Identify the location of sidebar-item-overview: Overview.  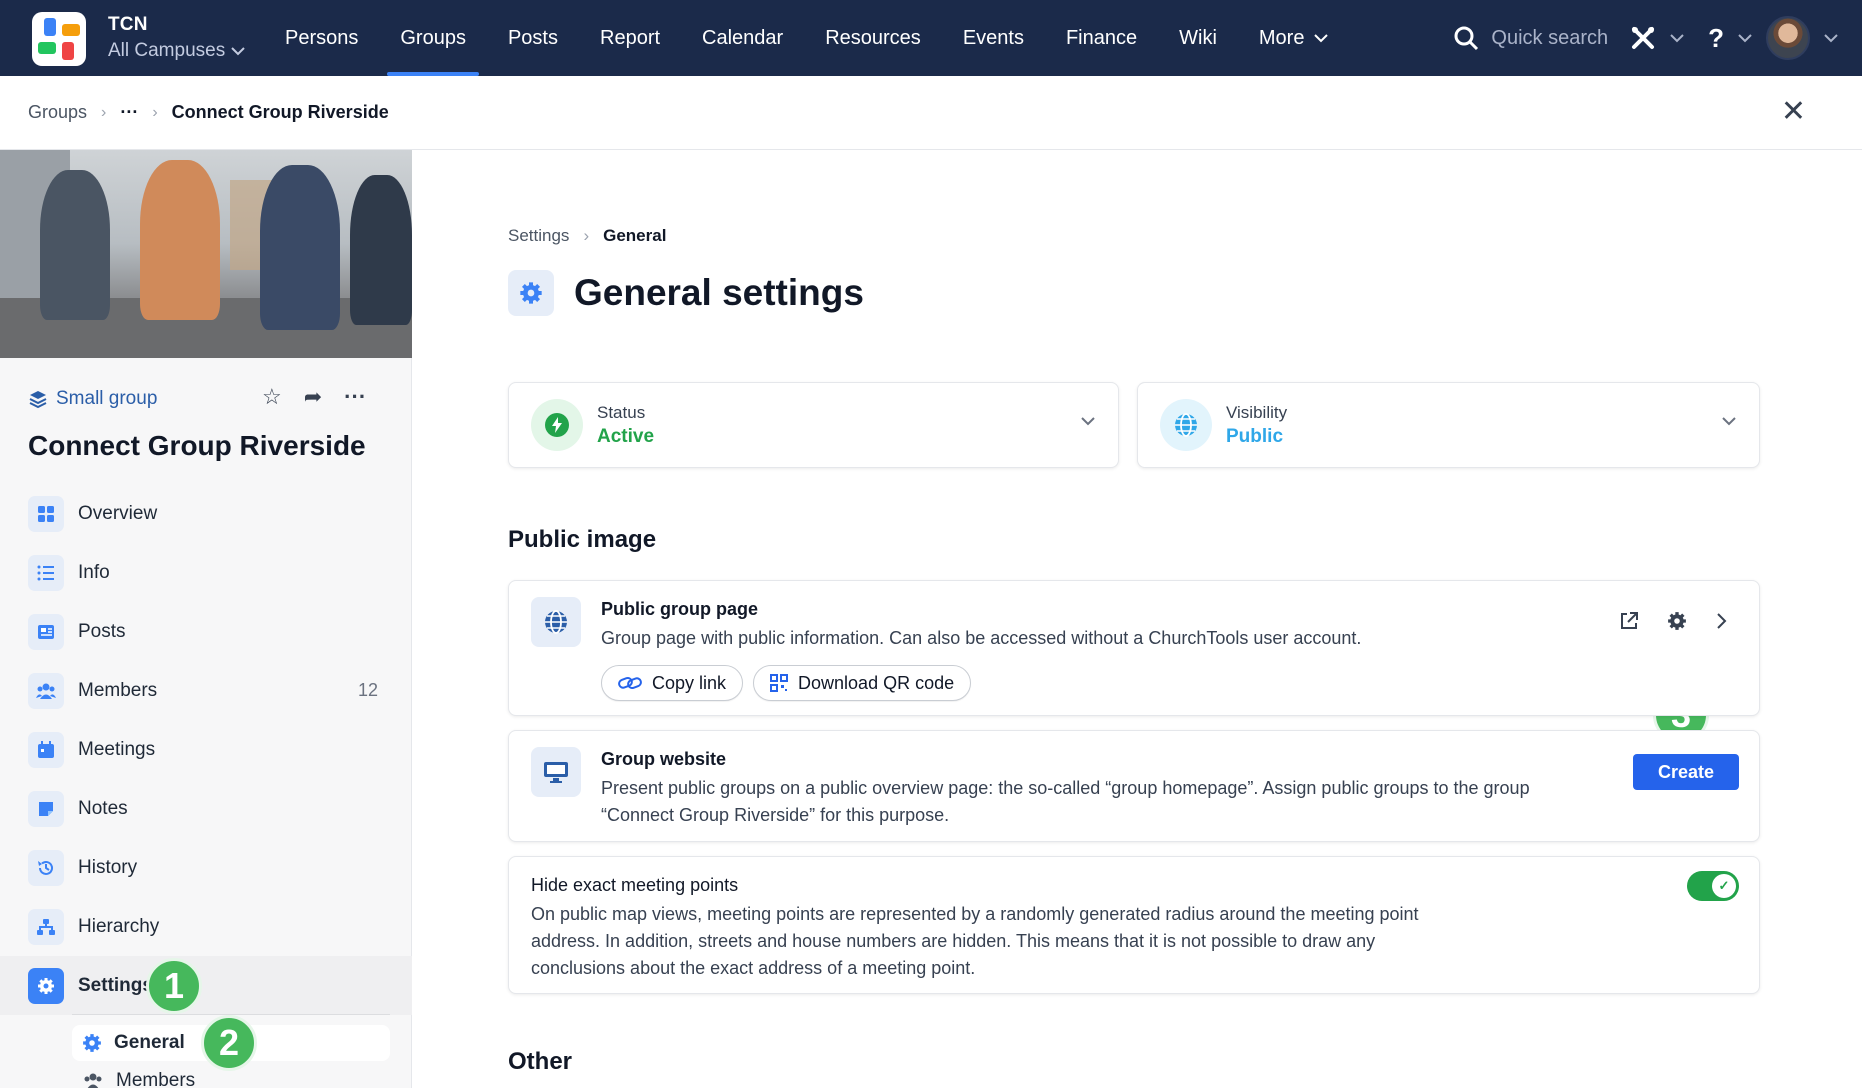
(206, 513).